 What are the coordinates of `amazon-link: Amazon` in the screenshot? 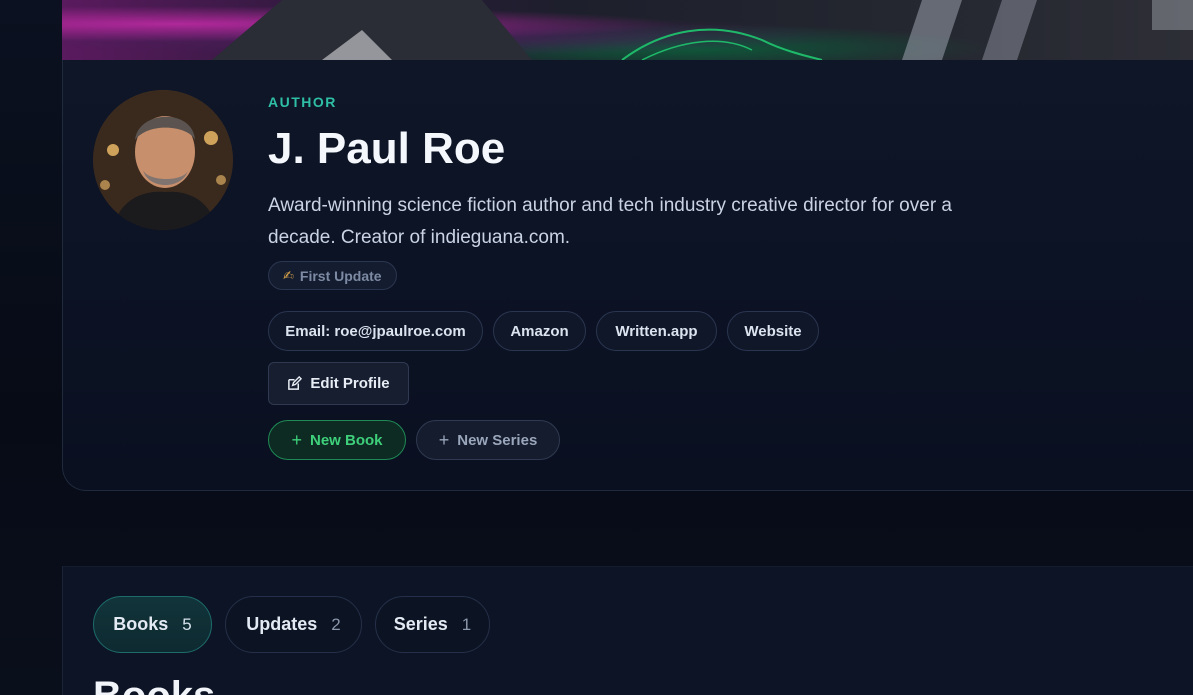 It's located at (539, 331).